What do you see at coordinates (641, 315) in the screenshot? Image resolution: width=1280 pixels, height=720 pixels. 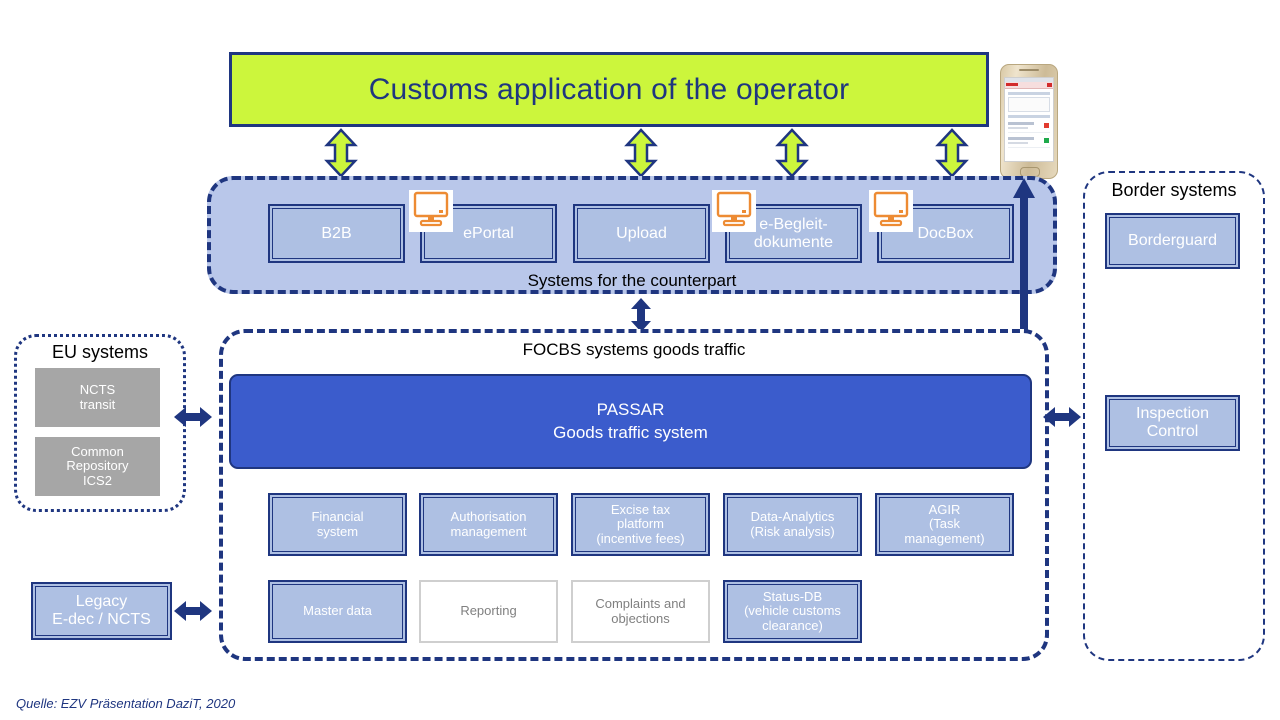 I see `navy-double-arrow-vertical` at bounding box center [641, 315].